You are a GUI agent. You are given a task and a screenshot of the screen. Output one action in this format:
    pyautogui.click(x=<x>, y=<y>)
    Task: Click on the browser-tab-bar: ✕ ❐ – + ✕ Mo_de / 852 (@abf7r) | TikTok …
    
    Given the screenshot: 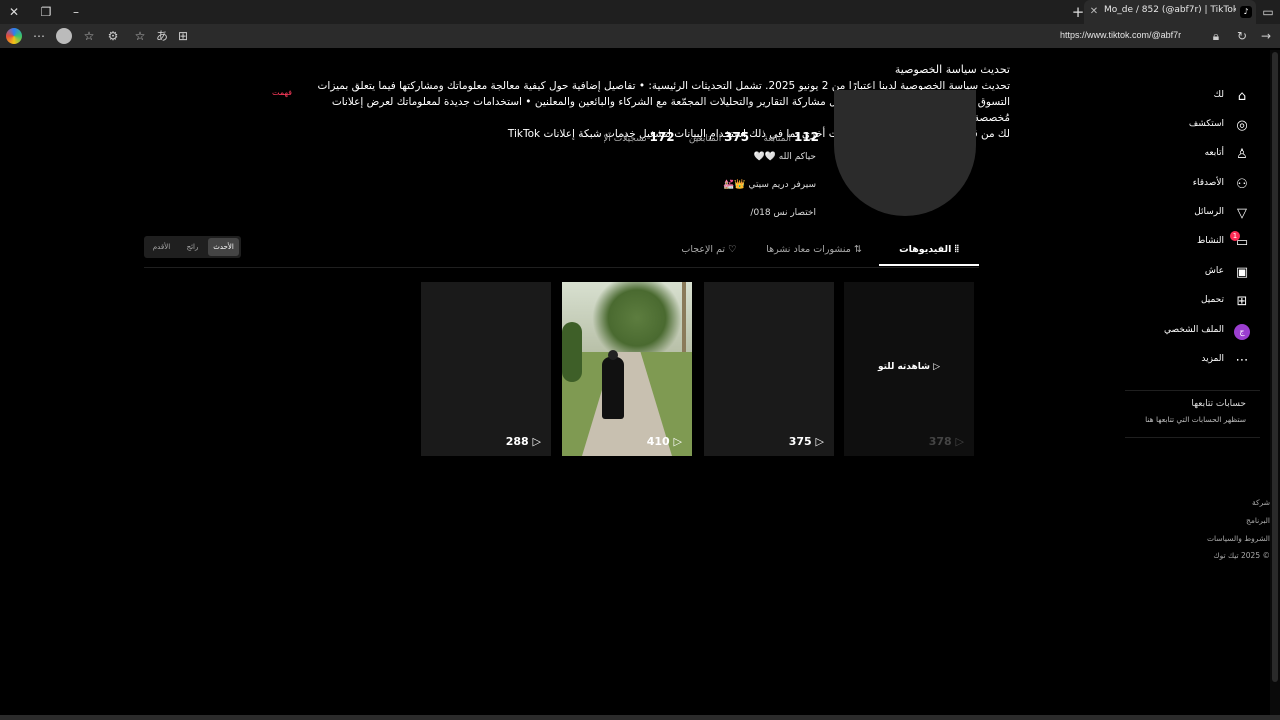 What is the action you would take?
    pyautogui.click(x=640, y=12)
    